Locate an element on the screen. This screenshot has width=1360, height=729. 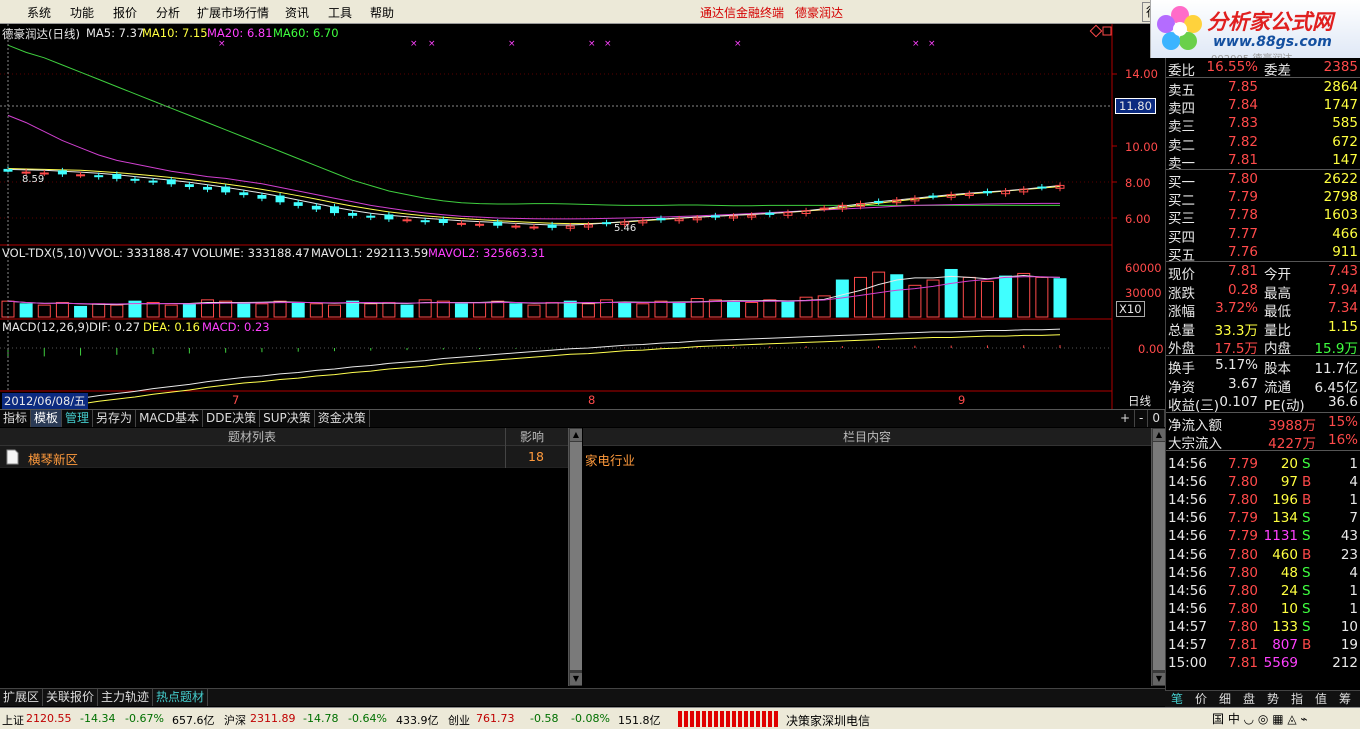
stat-row: 现价 7.81 今开 7.43 is located at coordinates (1263, 272).